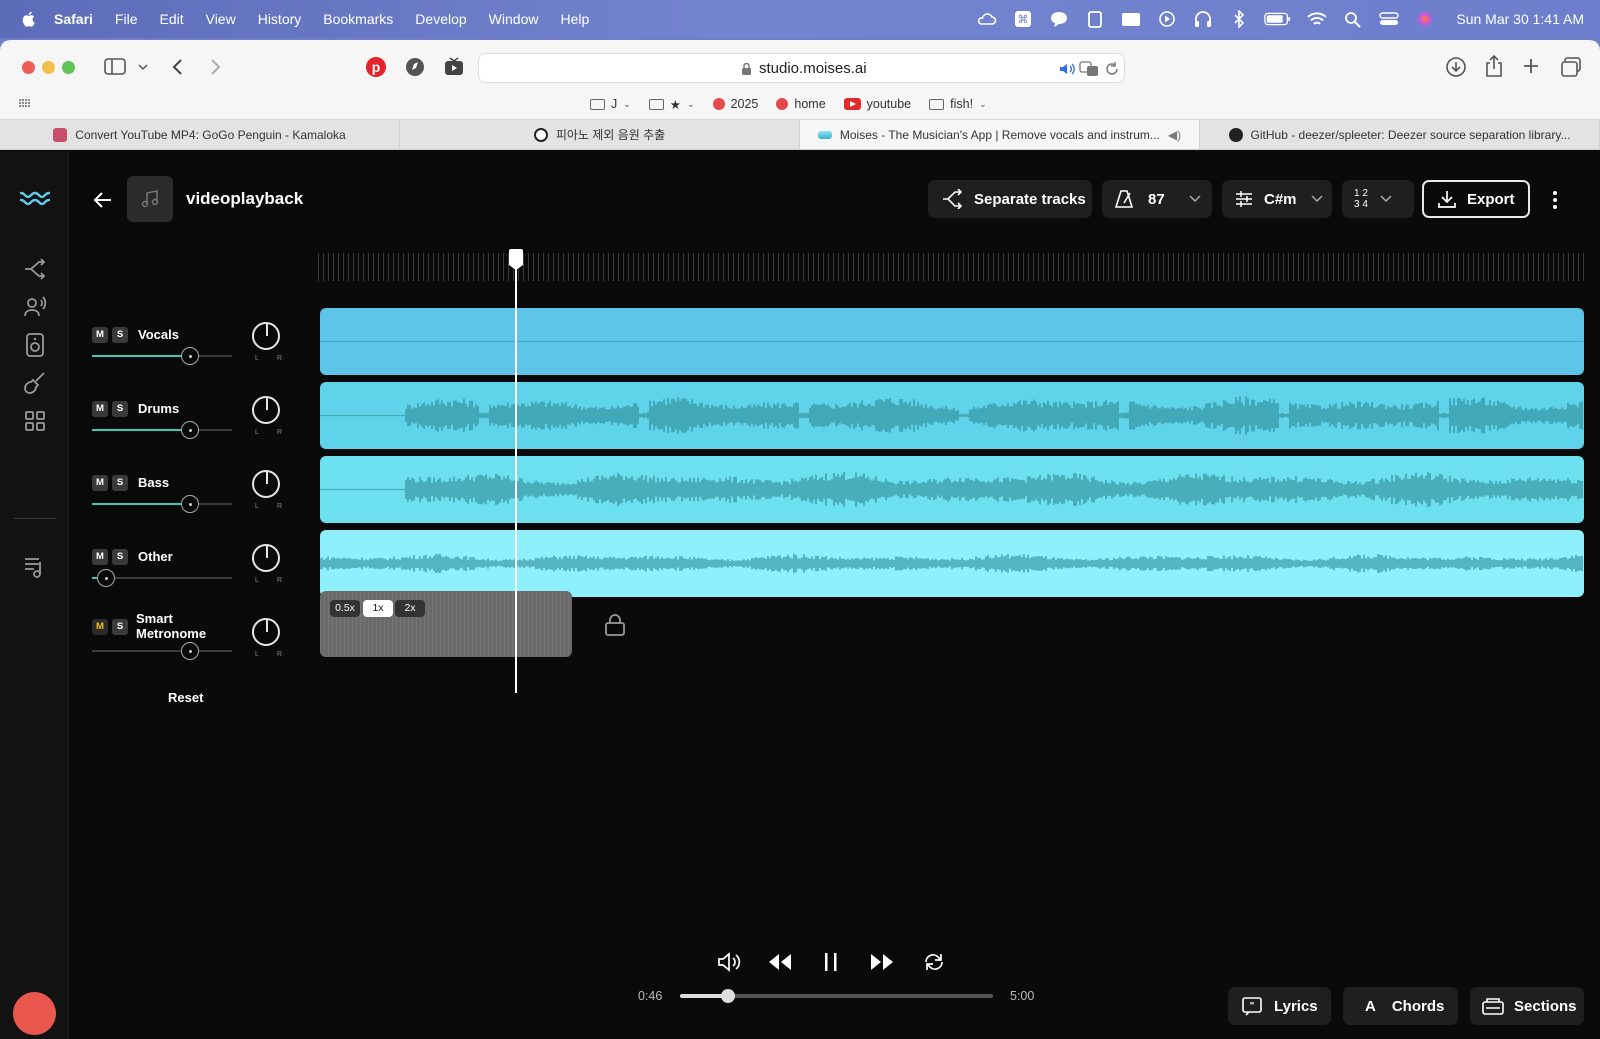 The height and width of the screenshot is (1039, 1600). What do you see at coordinates (1277, 199) in the screenshot?
I see `key-selector: C#m` at bounding box center [1277, 199].